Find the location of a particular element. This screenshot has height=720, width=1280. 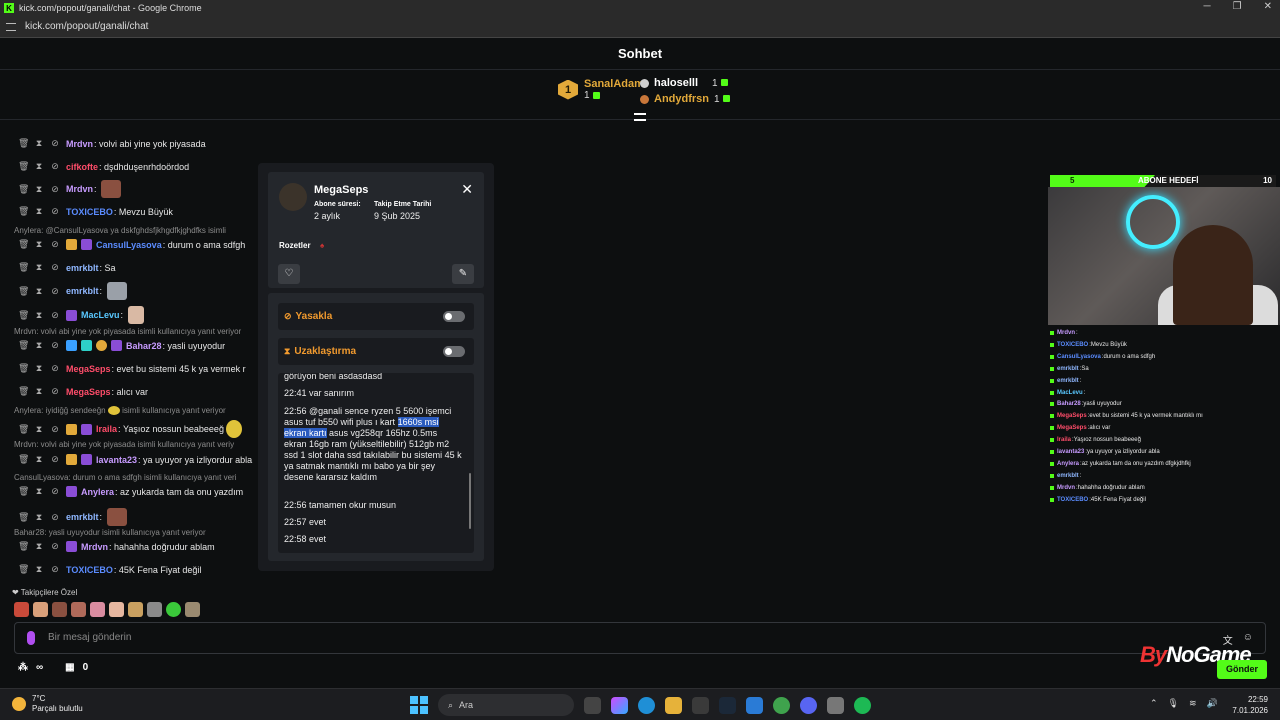

volume-icon: 🔊 is located at coordinates (1212, 703).